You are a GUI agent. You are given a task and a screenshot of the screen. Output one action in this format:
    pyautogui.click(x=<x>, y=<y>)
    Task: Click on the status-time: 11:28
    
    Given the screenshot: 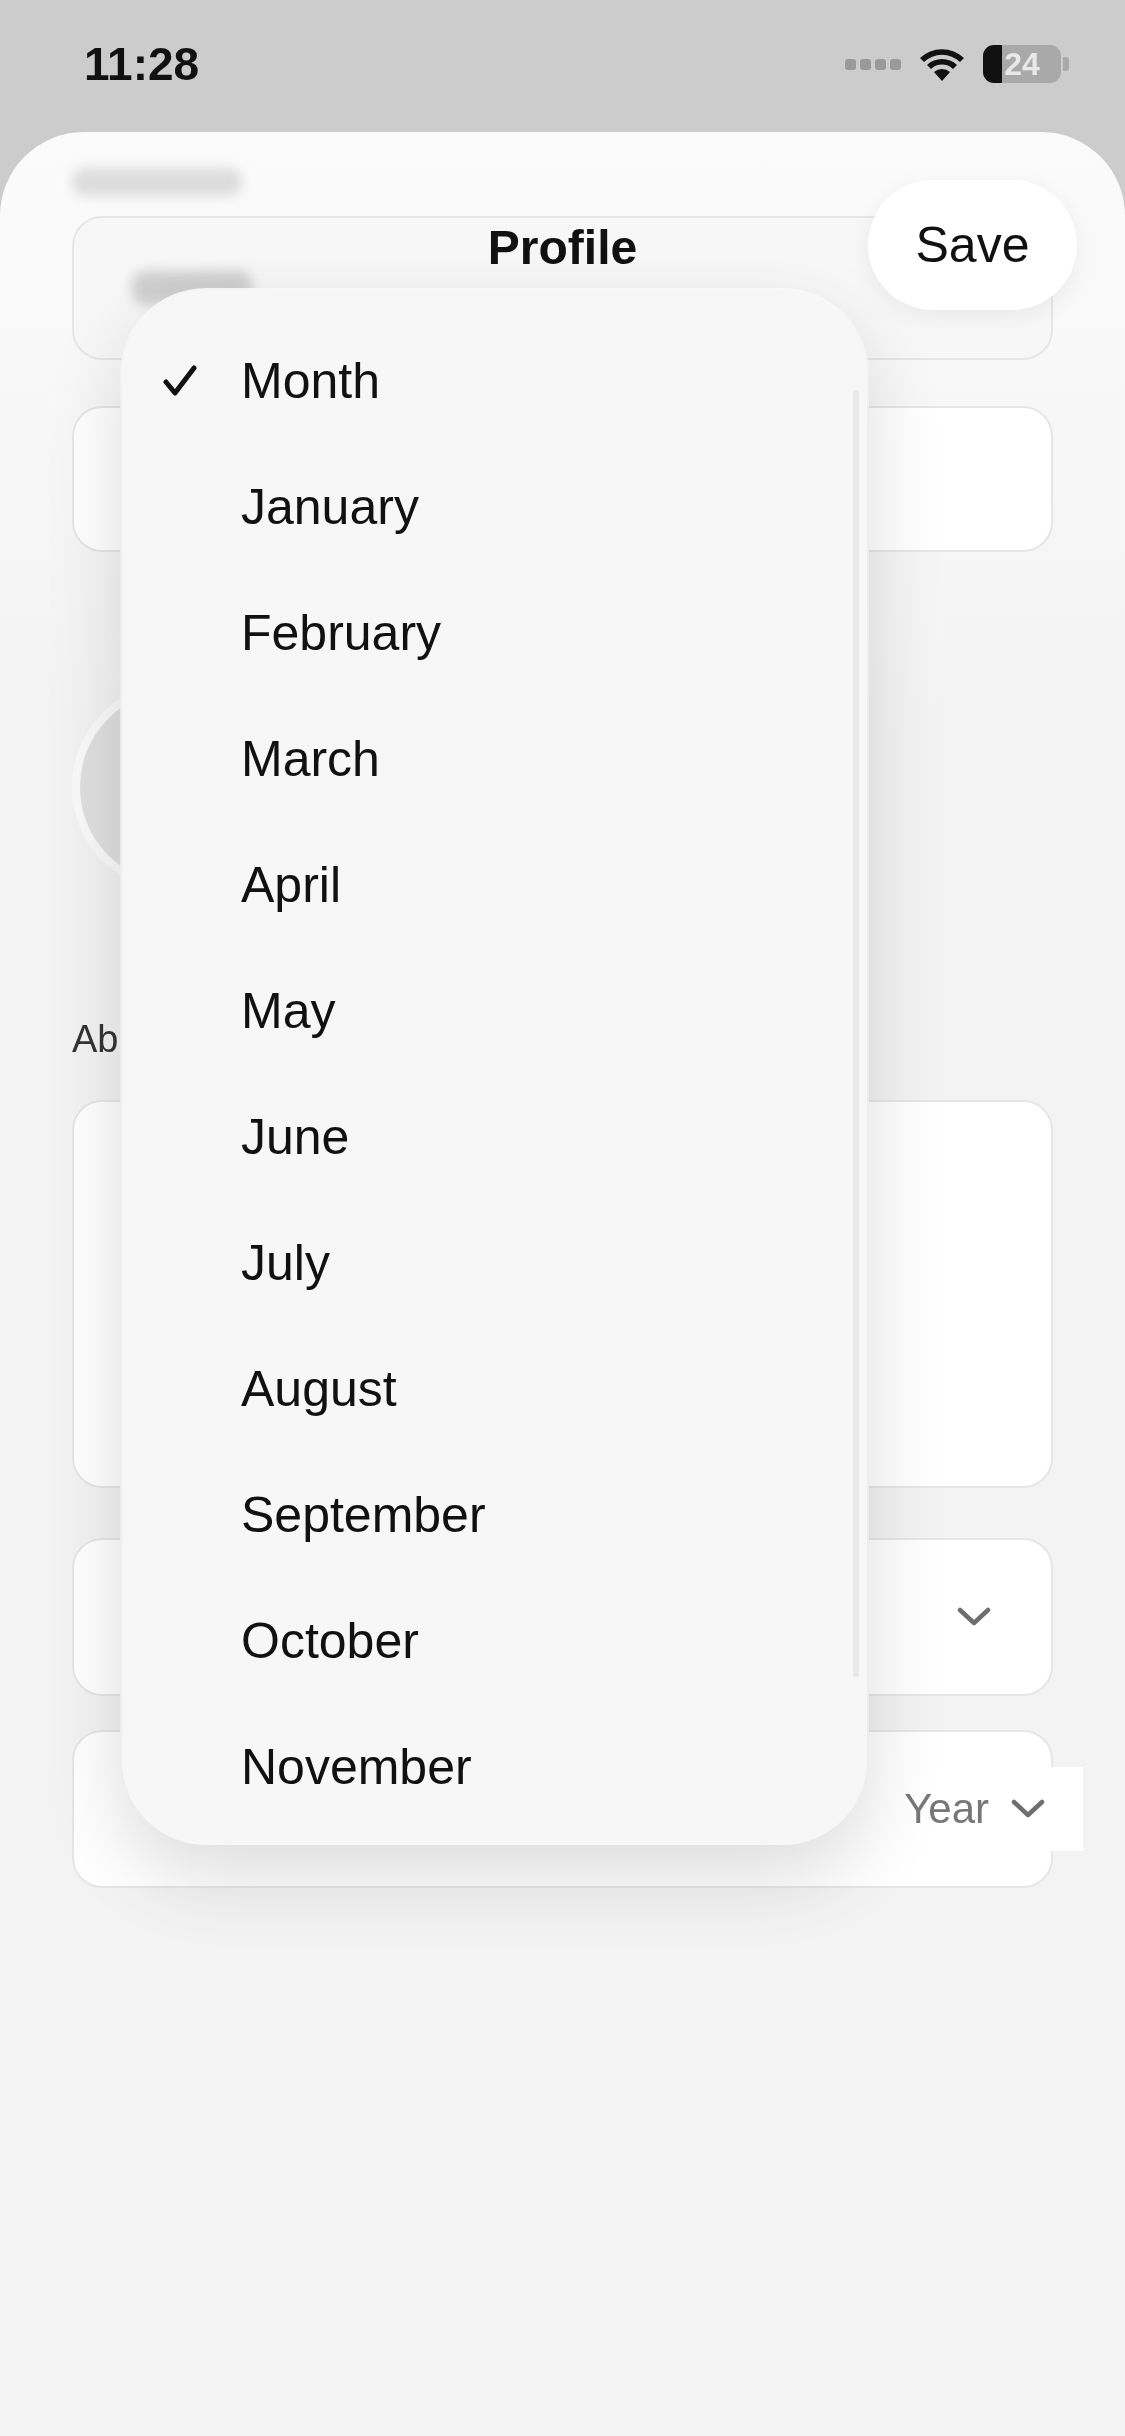 What is the action you would take?
    pyautogui.click(x=142, y=64)
    